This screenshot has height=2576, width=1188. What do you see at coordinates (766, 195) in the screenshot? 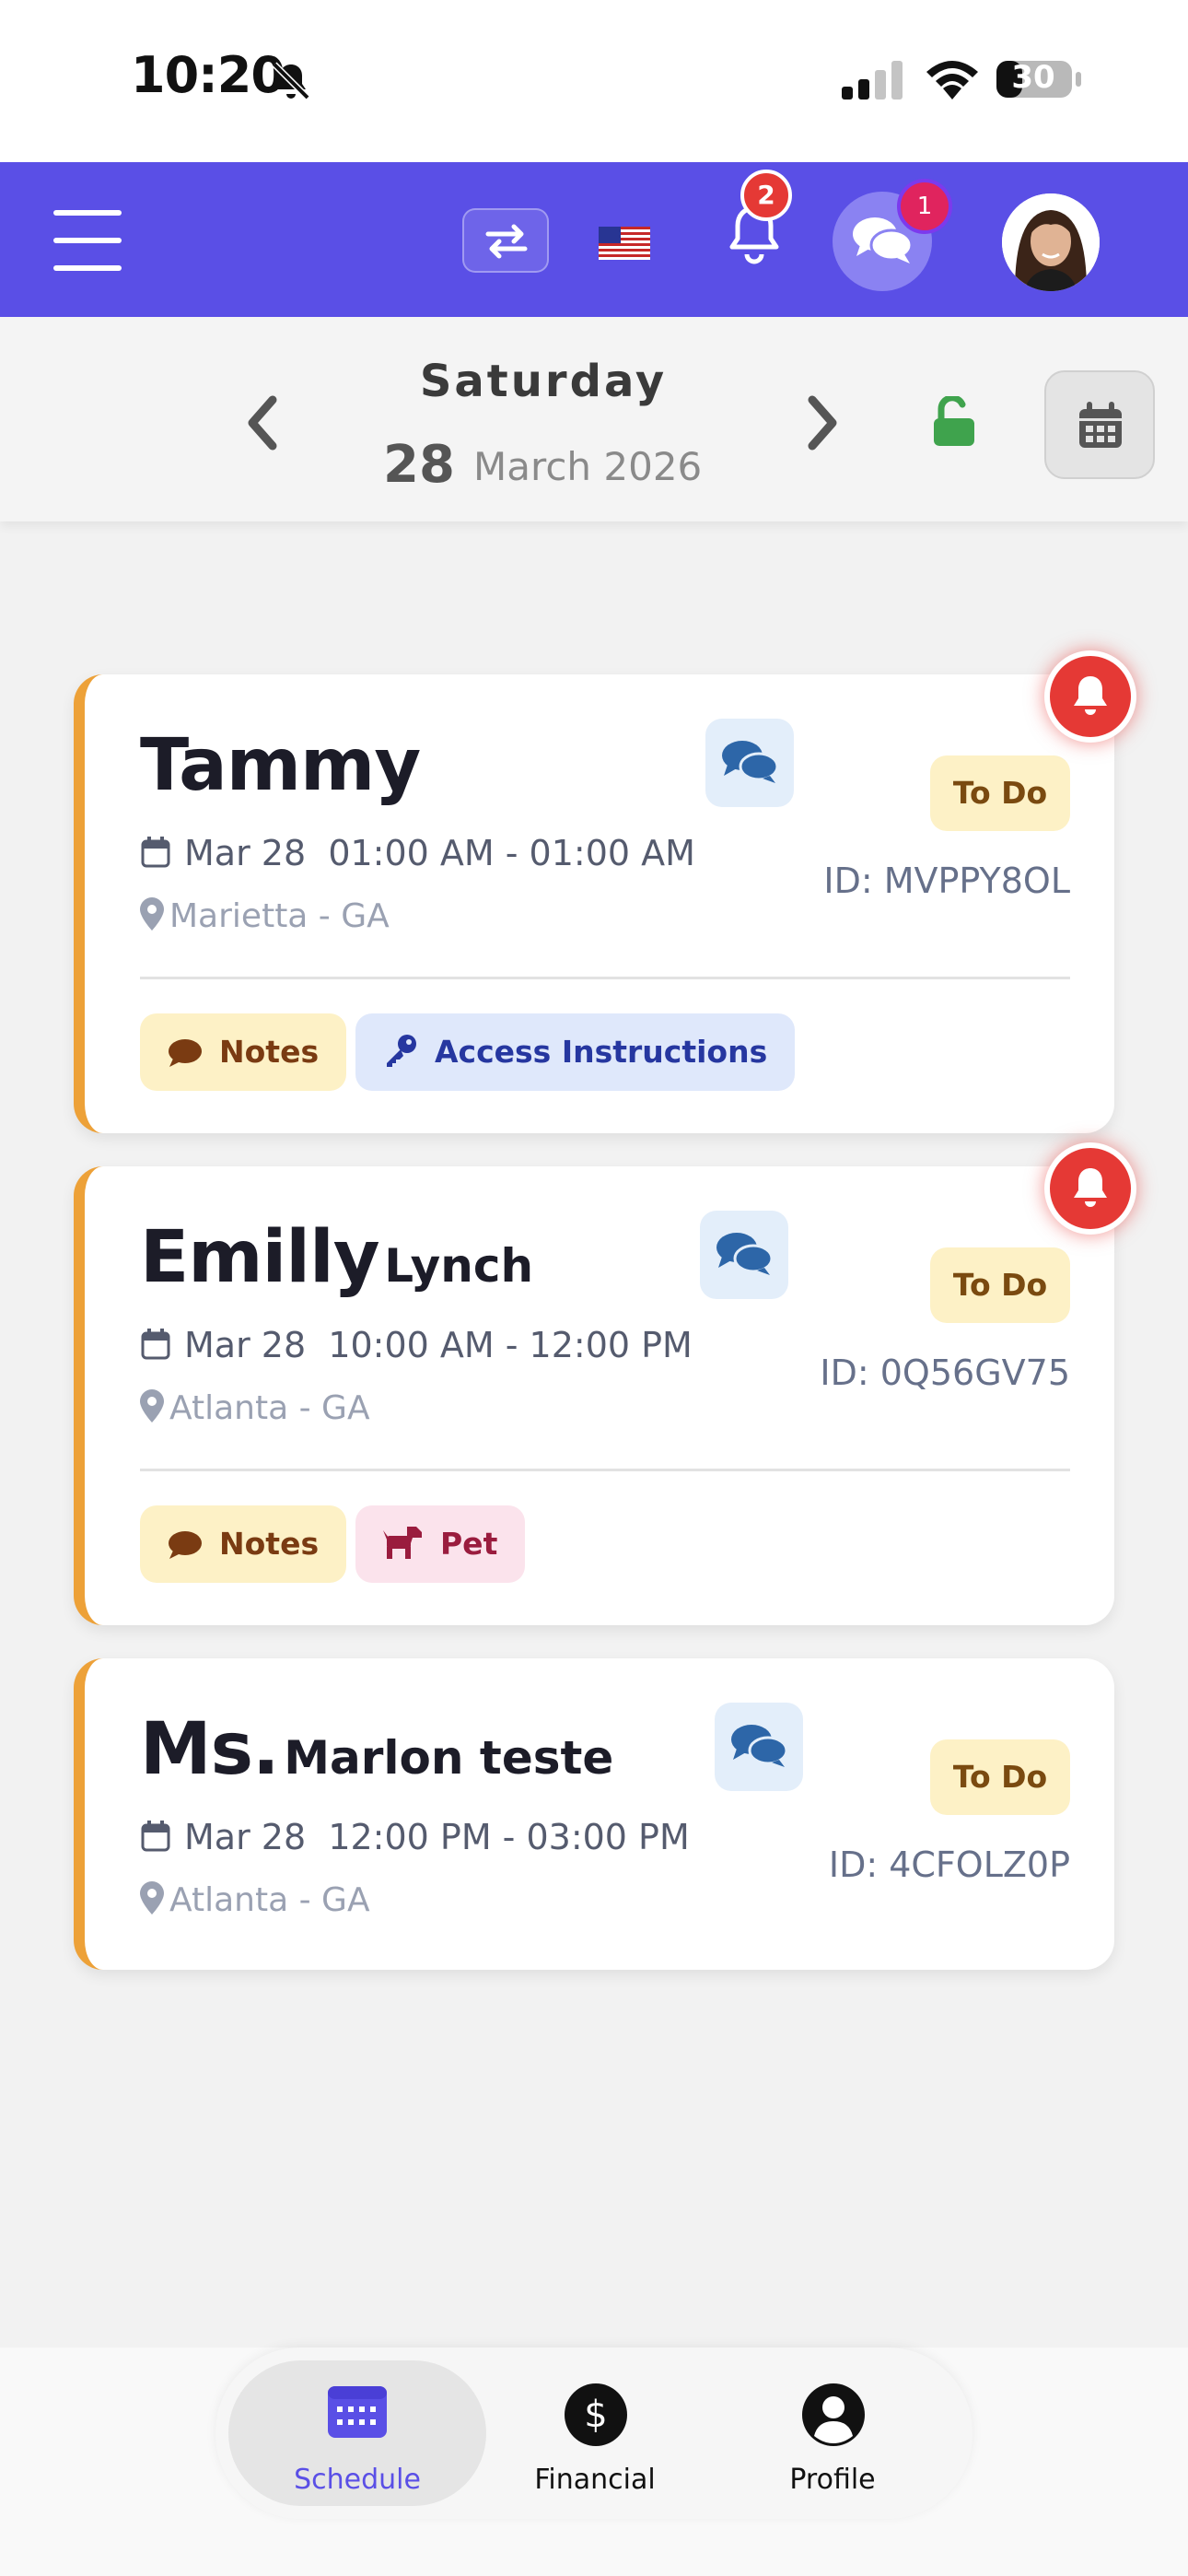
I see `notification-badge: 2` at bounding box center [766, 195].